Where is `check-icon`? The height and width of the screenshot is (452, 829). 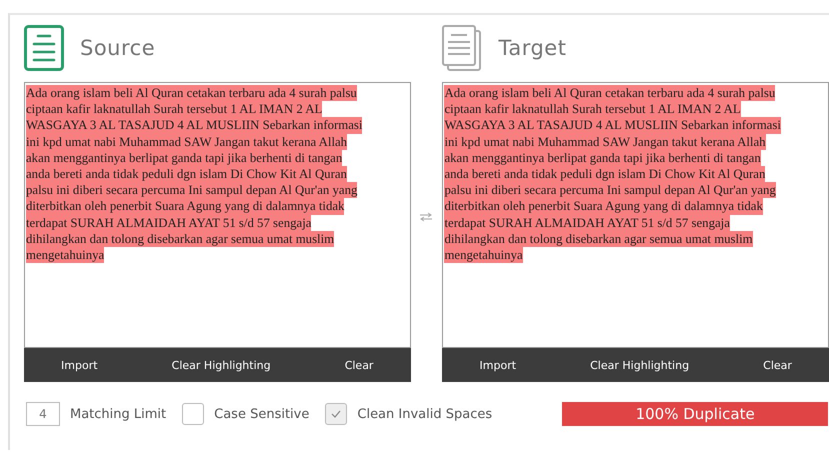 check-icon is located at coordinates (336, 414).